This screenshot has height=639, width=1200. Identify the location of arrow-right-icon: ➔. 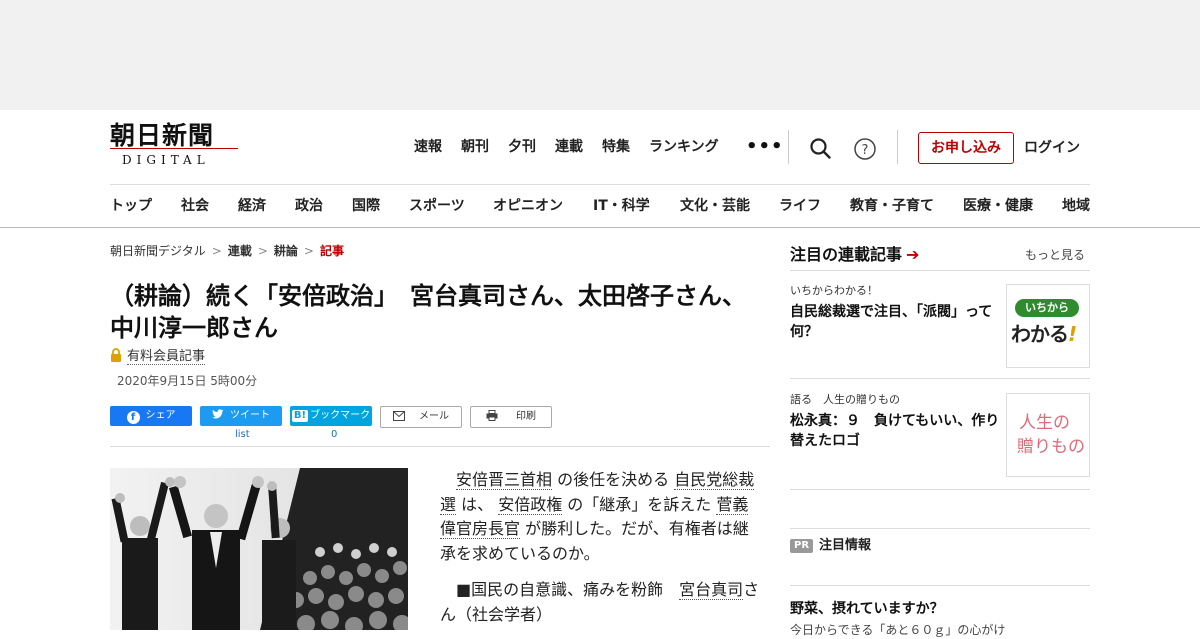
(913, 254).